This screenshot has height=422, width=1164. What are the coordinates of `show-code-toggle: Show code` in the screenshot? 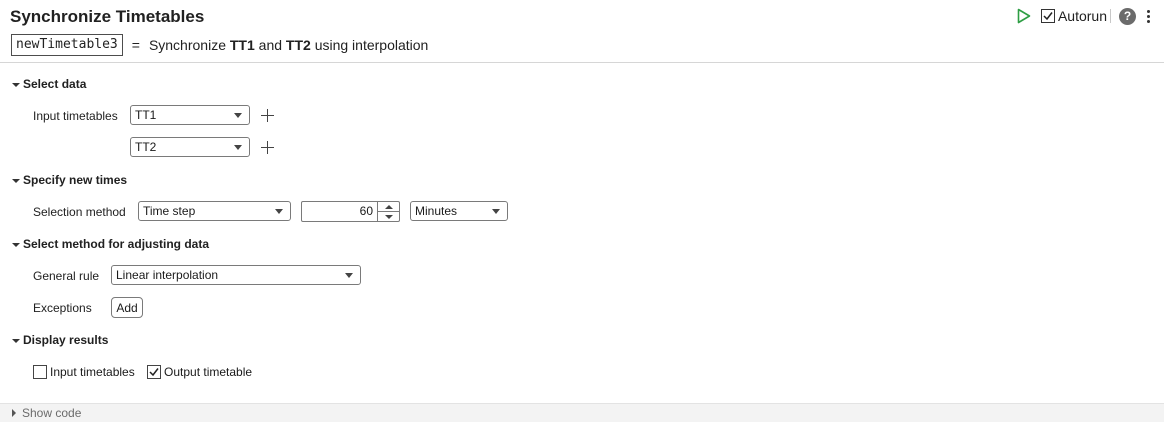 It's located at (46, 413).